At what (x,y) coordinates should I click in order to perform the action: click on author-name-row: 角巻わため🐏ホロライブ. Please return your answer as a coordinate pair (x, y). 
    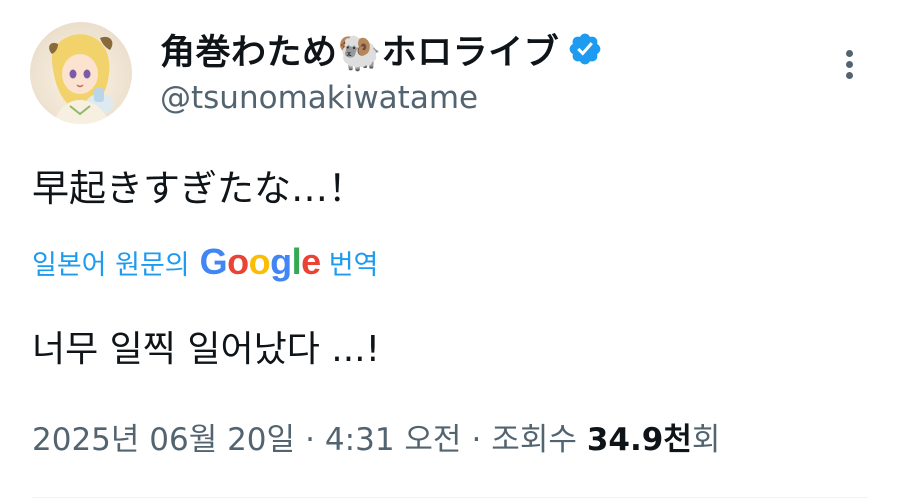
    Looking at the image, I should click on (381, 49).